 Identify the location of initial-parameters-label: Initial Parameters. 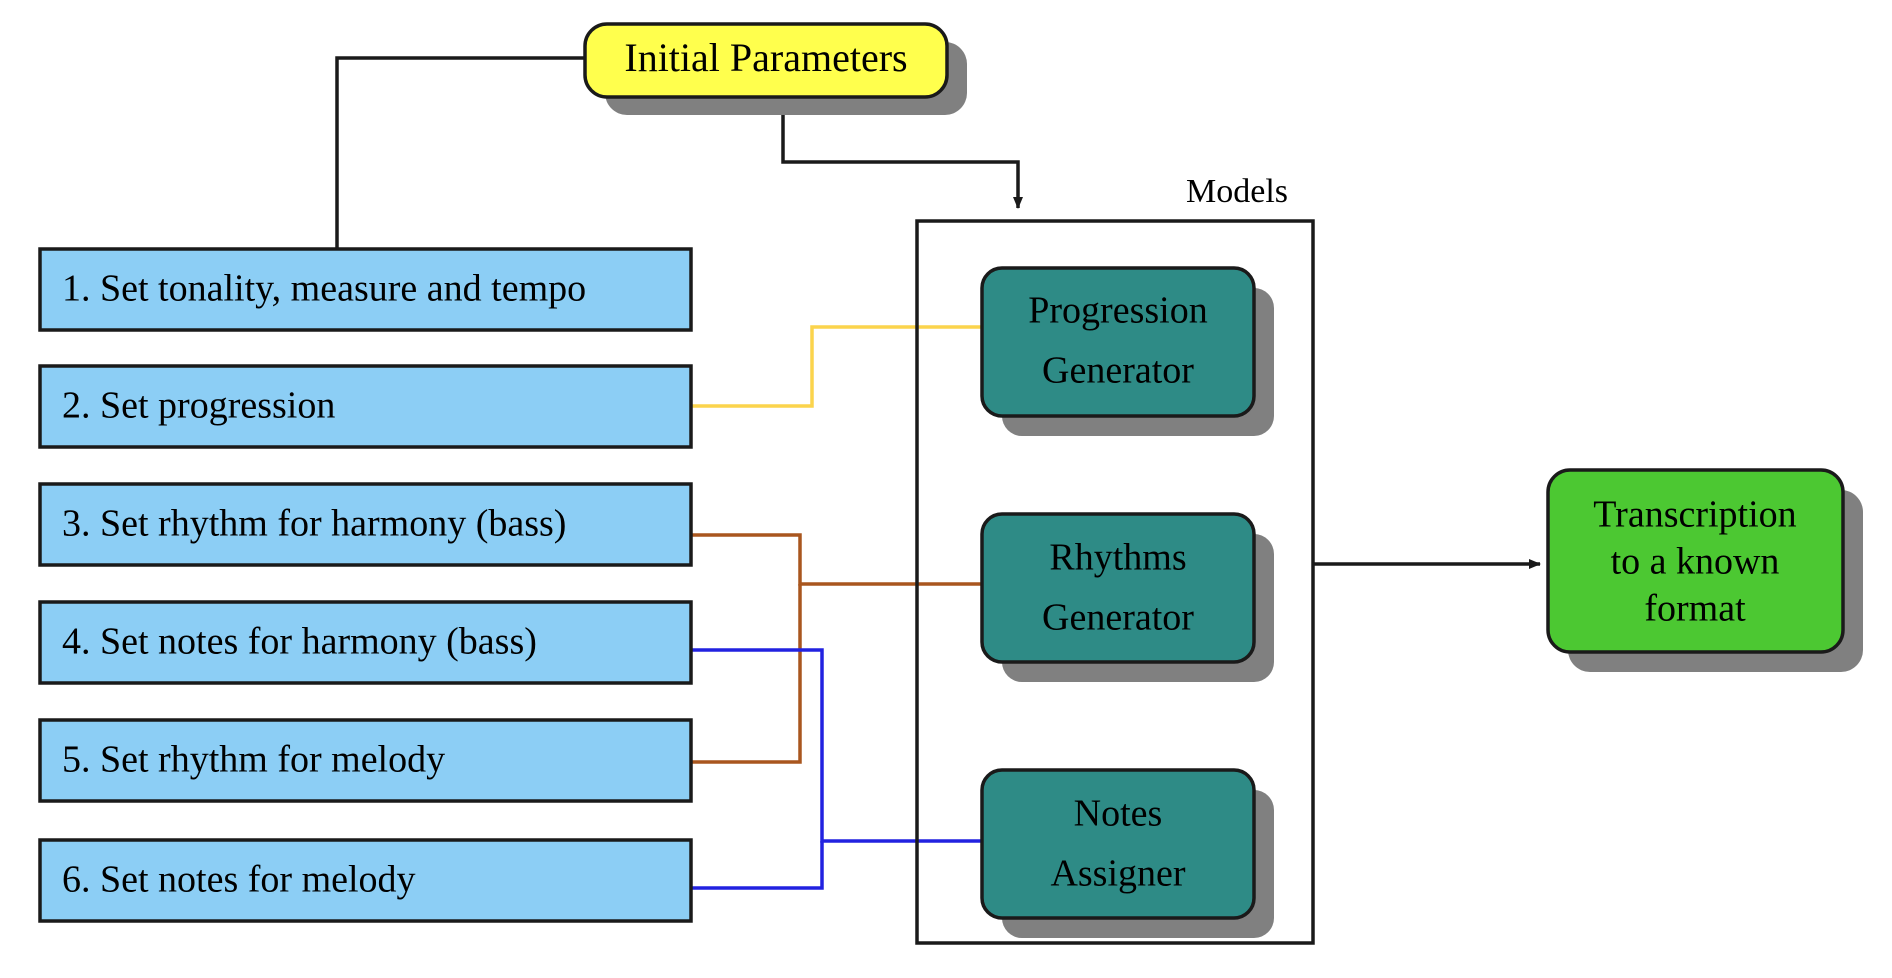
(765, 57).